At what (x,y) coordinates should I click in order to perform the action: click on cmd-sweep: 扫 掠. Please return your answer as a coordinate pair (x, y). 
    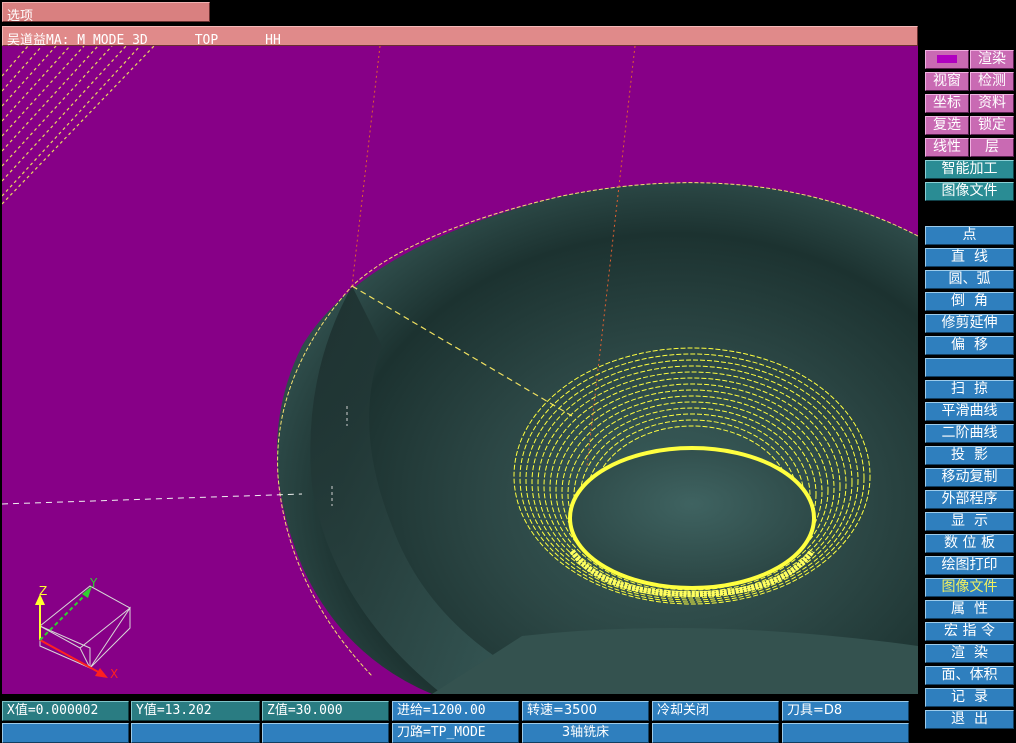
    Looking at the image, I should click on (969, 389).